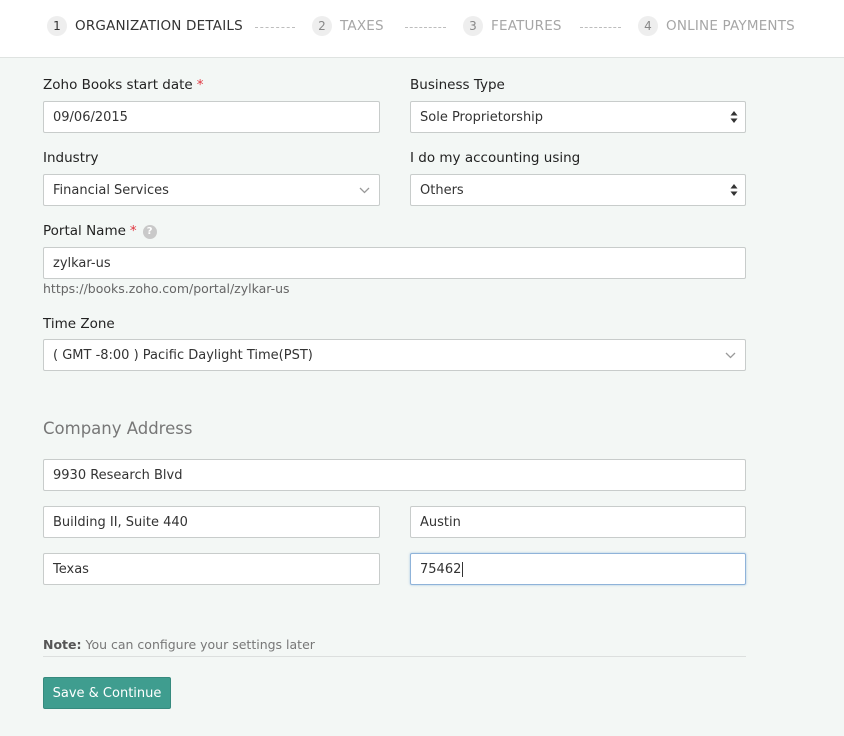 This screenshot has width=844, height=736. Describe the element at coordinates (473, 26) in the screenshot. I see `step-number: 3` at that location.